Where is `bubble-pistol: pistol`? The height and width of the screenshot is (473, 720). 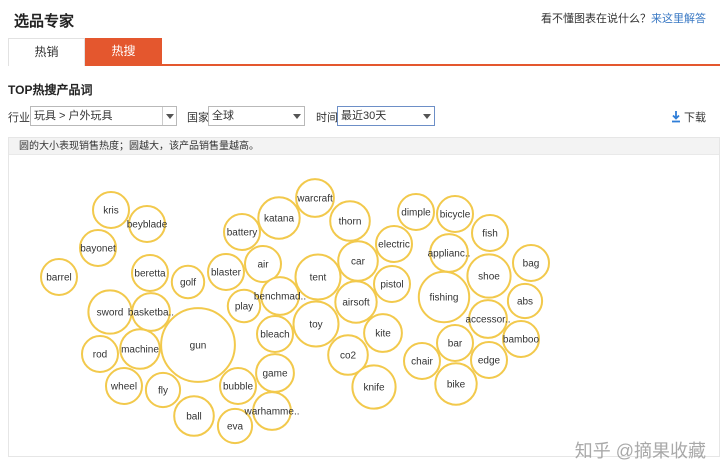
bubble-pistol: pistol is located at coordinates (392, 284).